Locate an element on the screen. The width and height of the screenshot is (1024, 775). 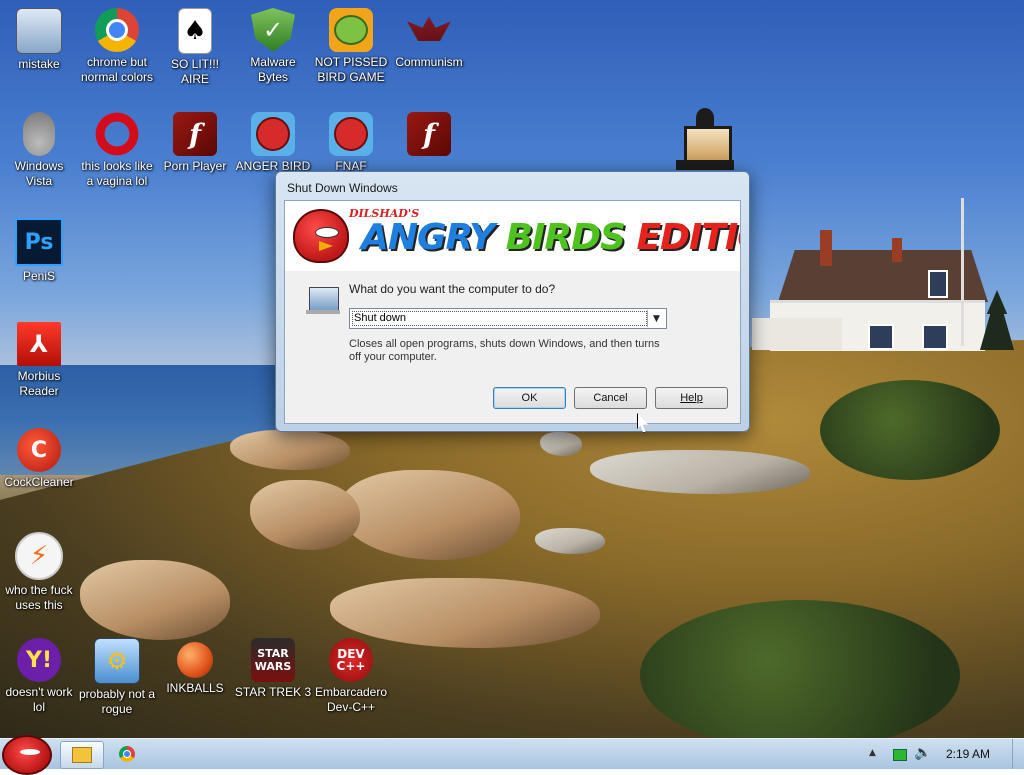
desktop-icon-label: INKBALLS is located at coordinates (195, 688).